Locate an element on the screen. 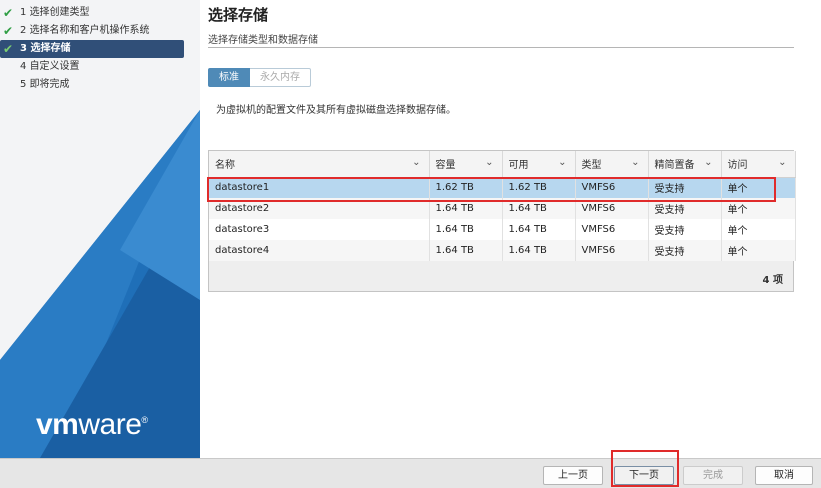 Image resolution: width=821 pixels, height=488 pixels. step-number: 1 is located at coordinates (23, 12).